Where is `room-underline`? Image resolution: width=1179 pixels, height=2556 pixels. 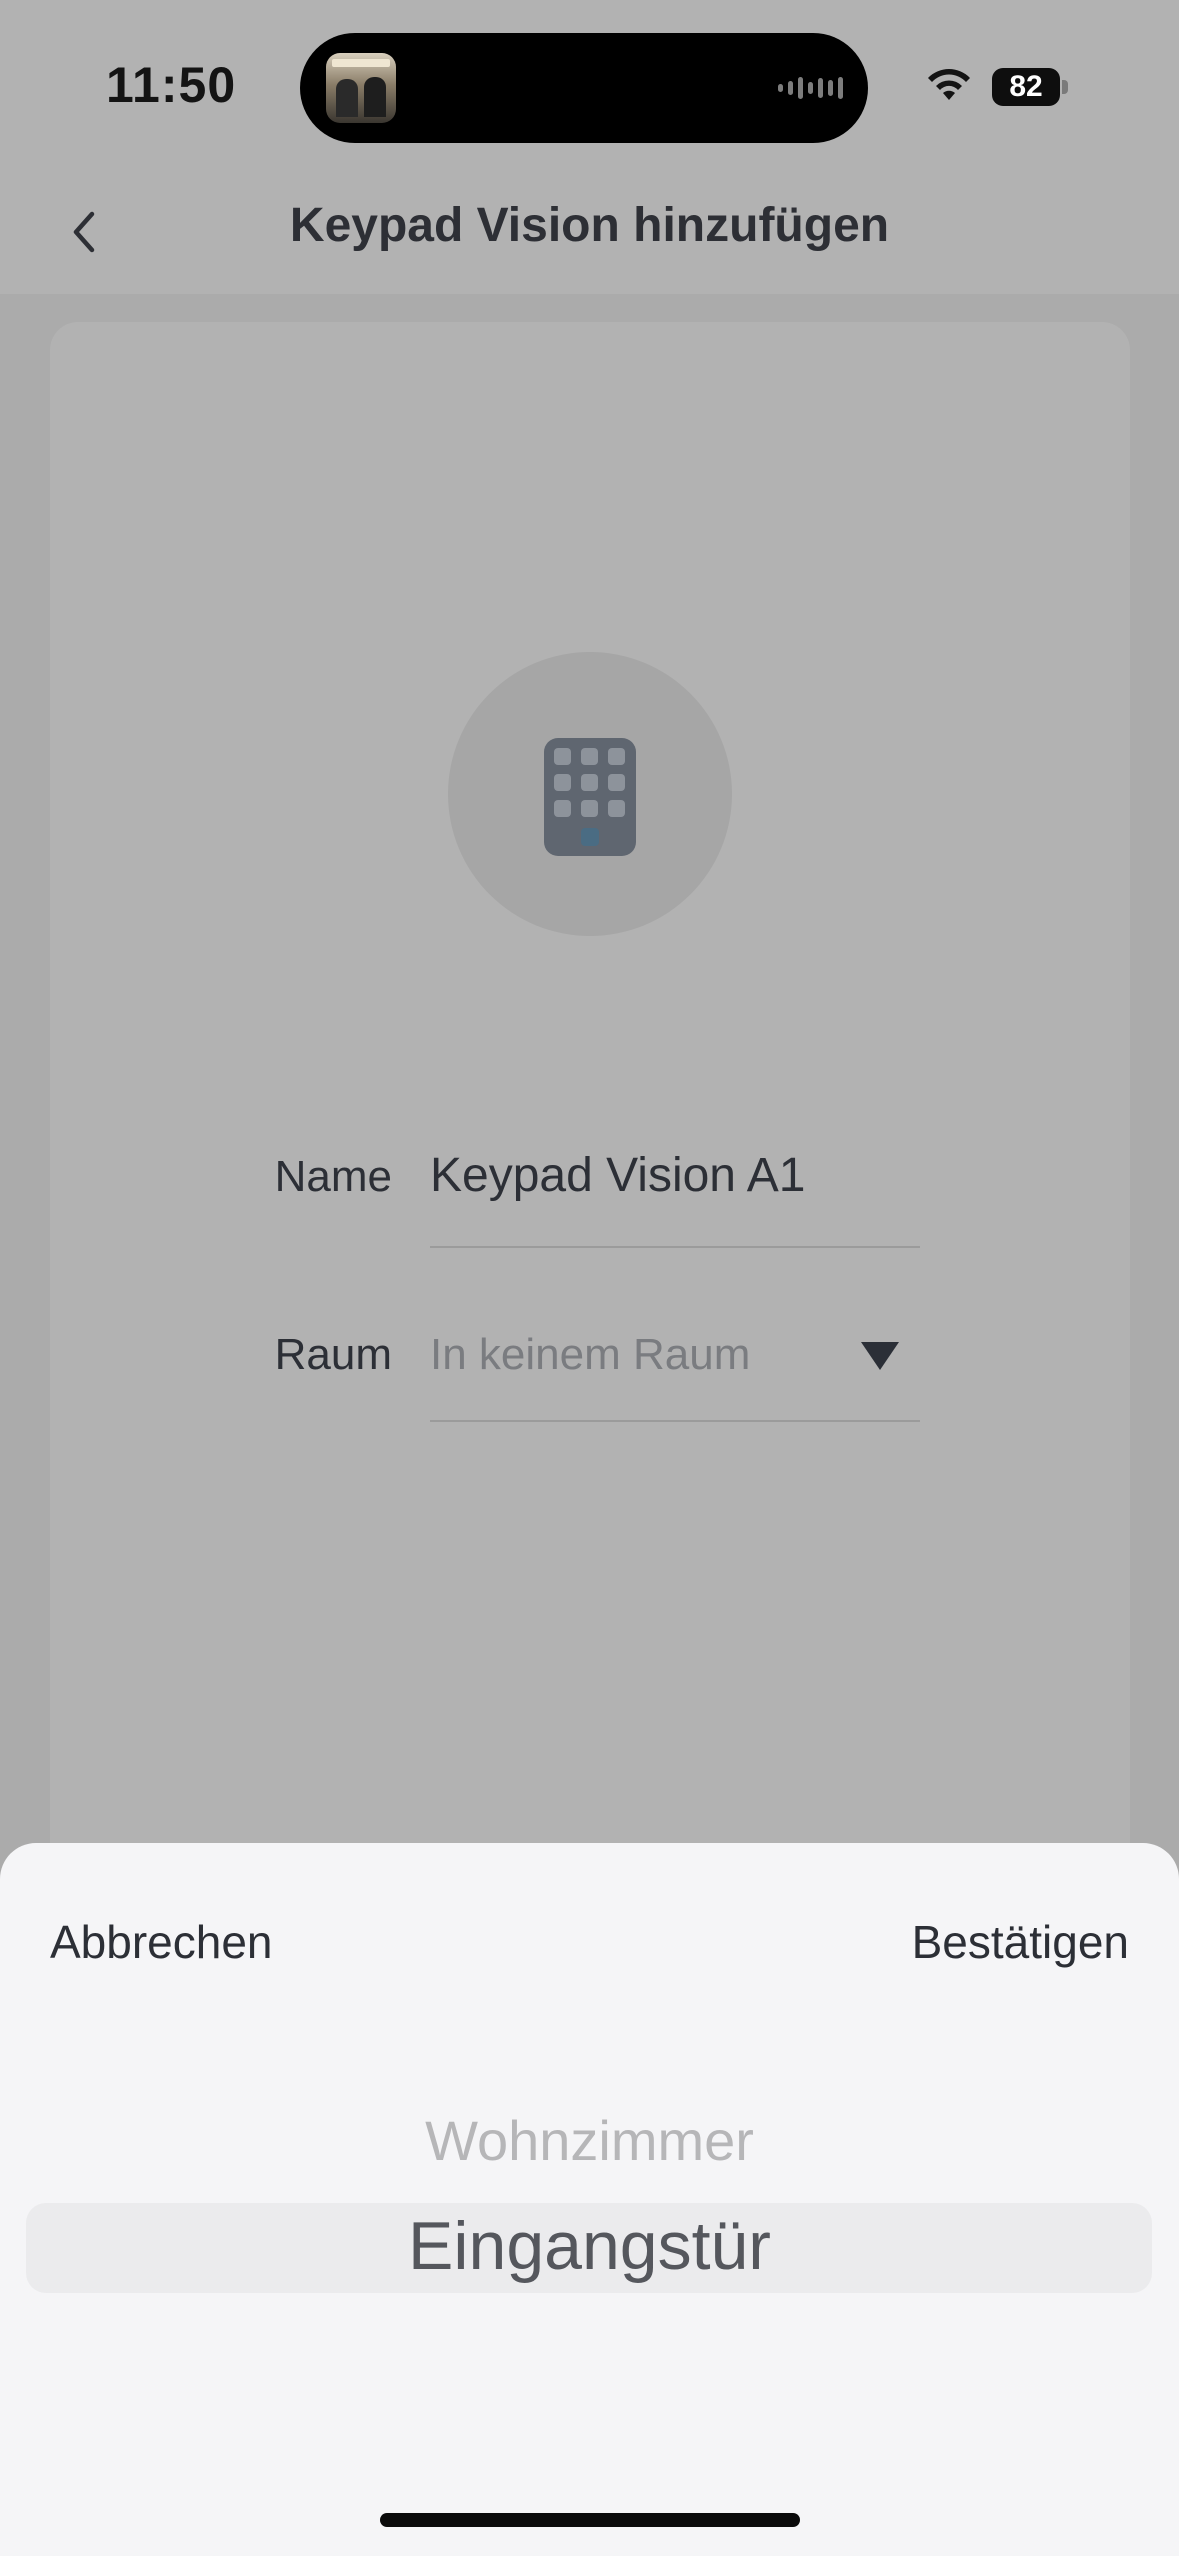
room-underline is located at coordinates (675, 1421).